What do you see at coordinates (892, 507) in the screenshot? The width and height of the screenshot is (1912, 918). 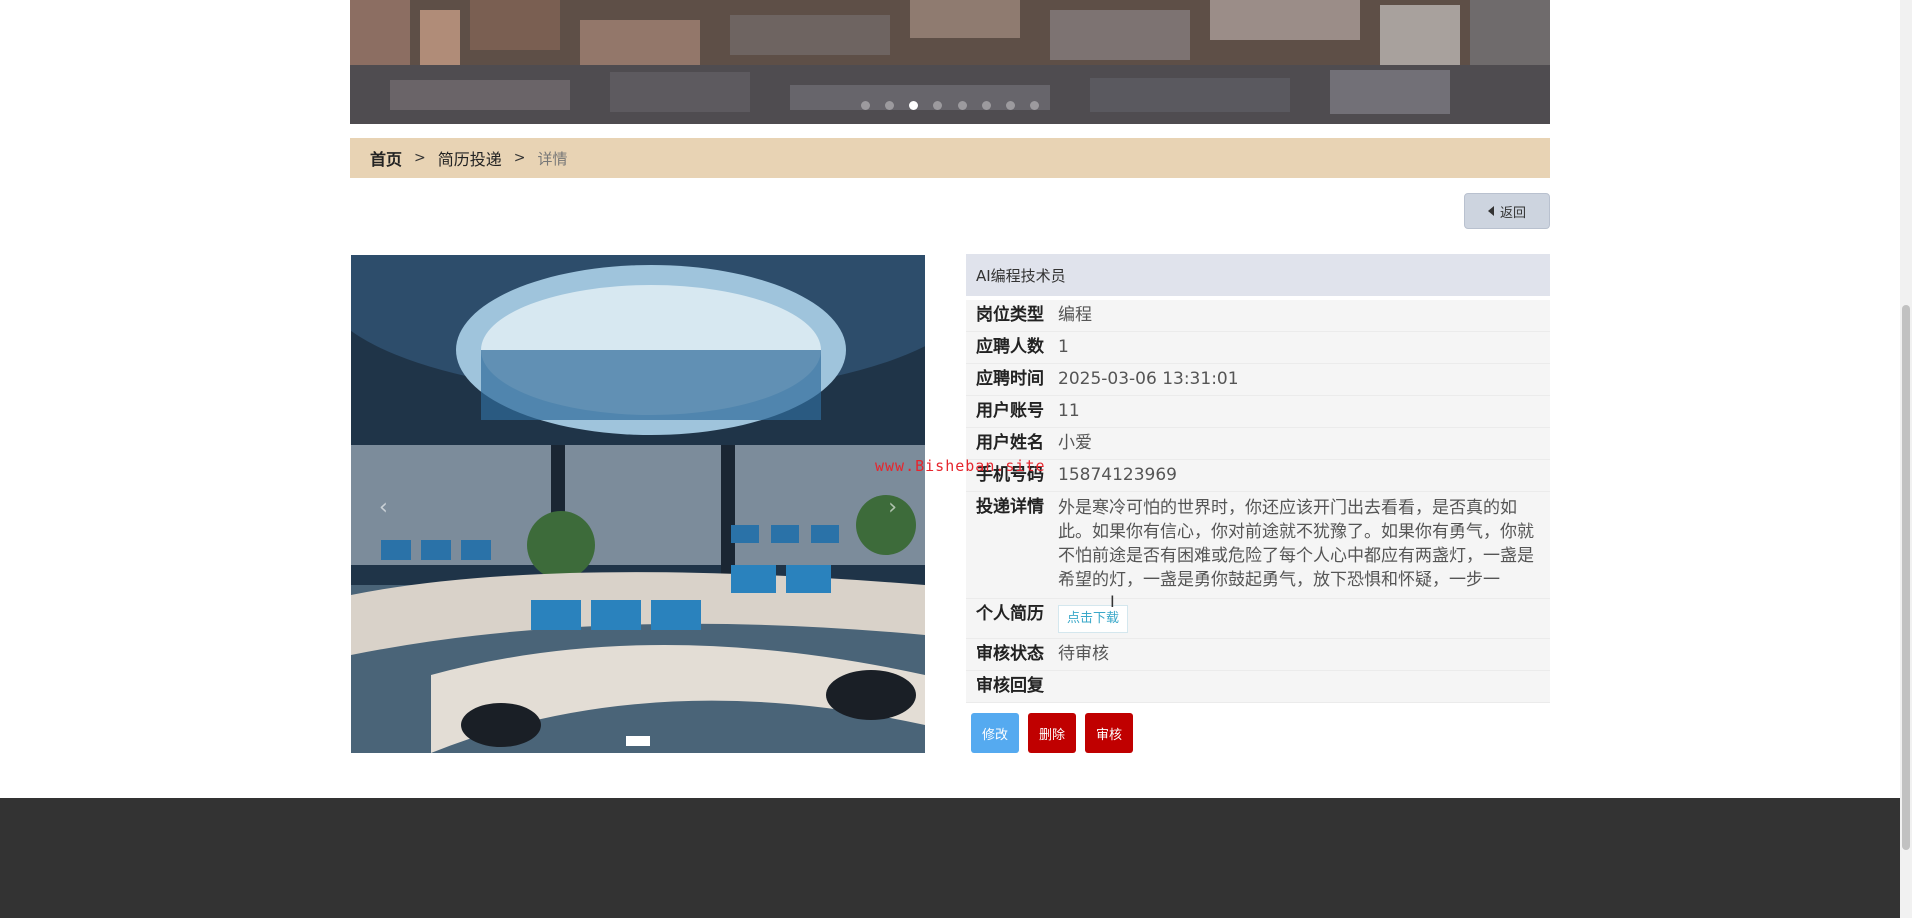 I see `carousel-next-icon: ›` at bounding box center [892, 507].